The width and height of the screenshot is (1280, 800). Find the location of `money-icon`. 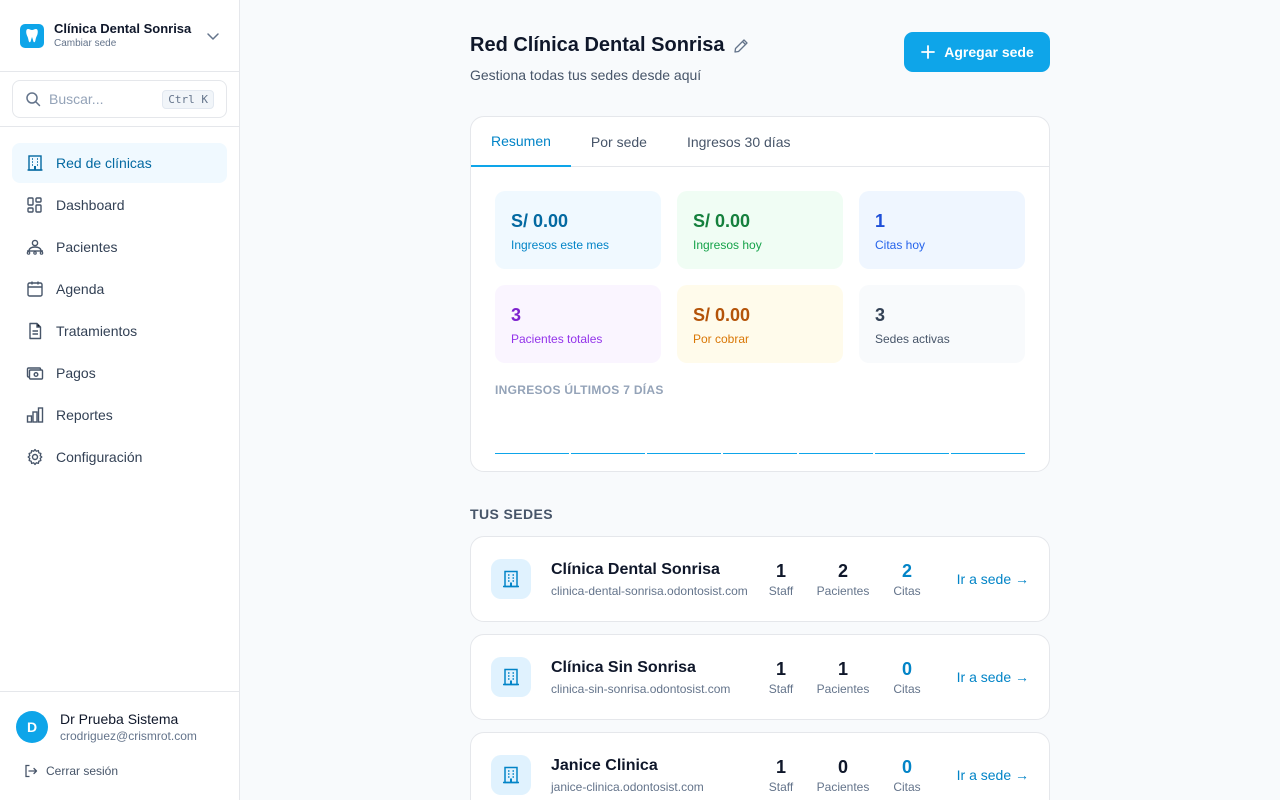

money-icon is located at coordinates (35, 373).